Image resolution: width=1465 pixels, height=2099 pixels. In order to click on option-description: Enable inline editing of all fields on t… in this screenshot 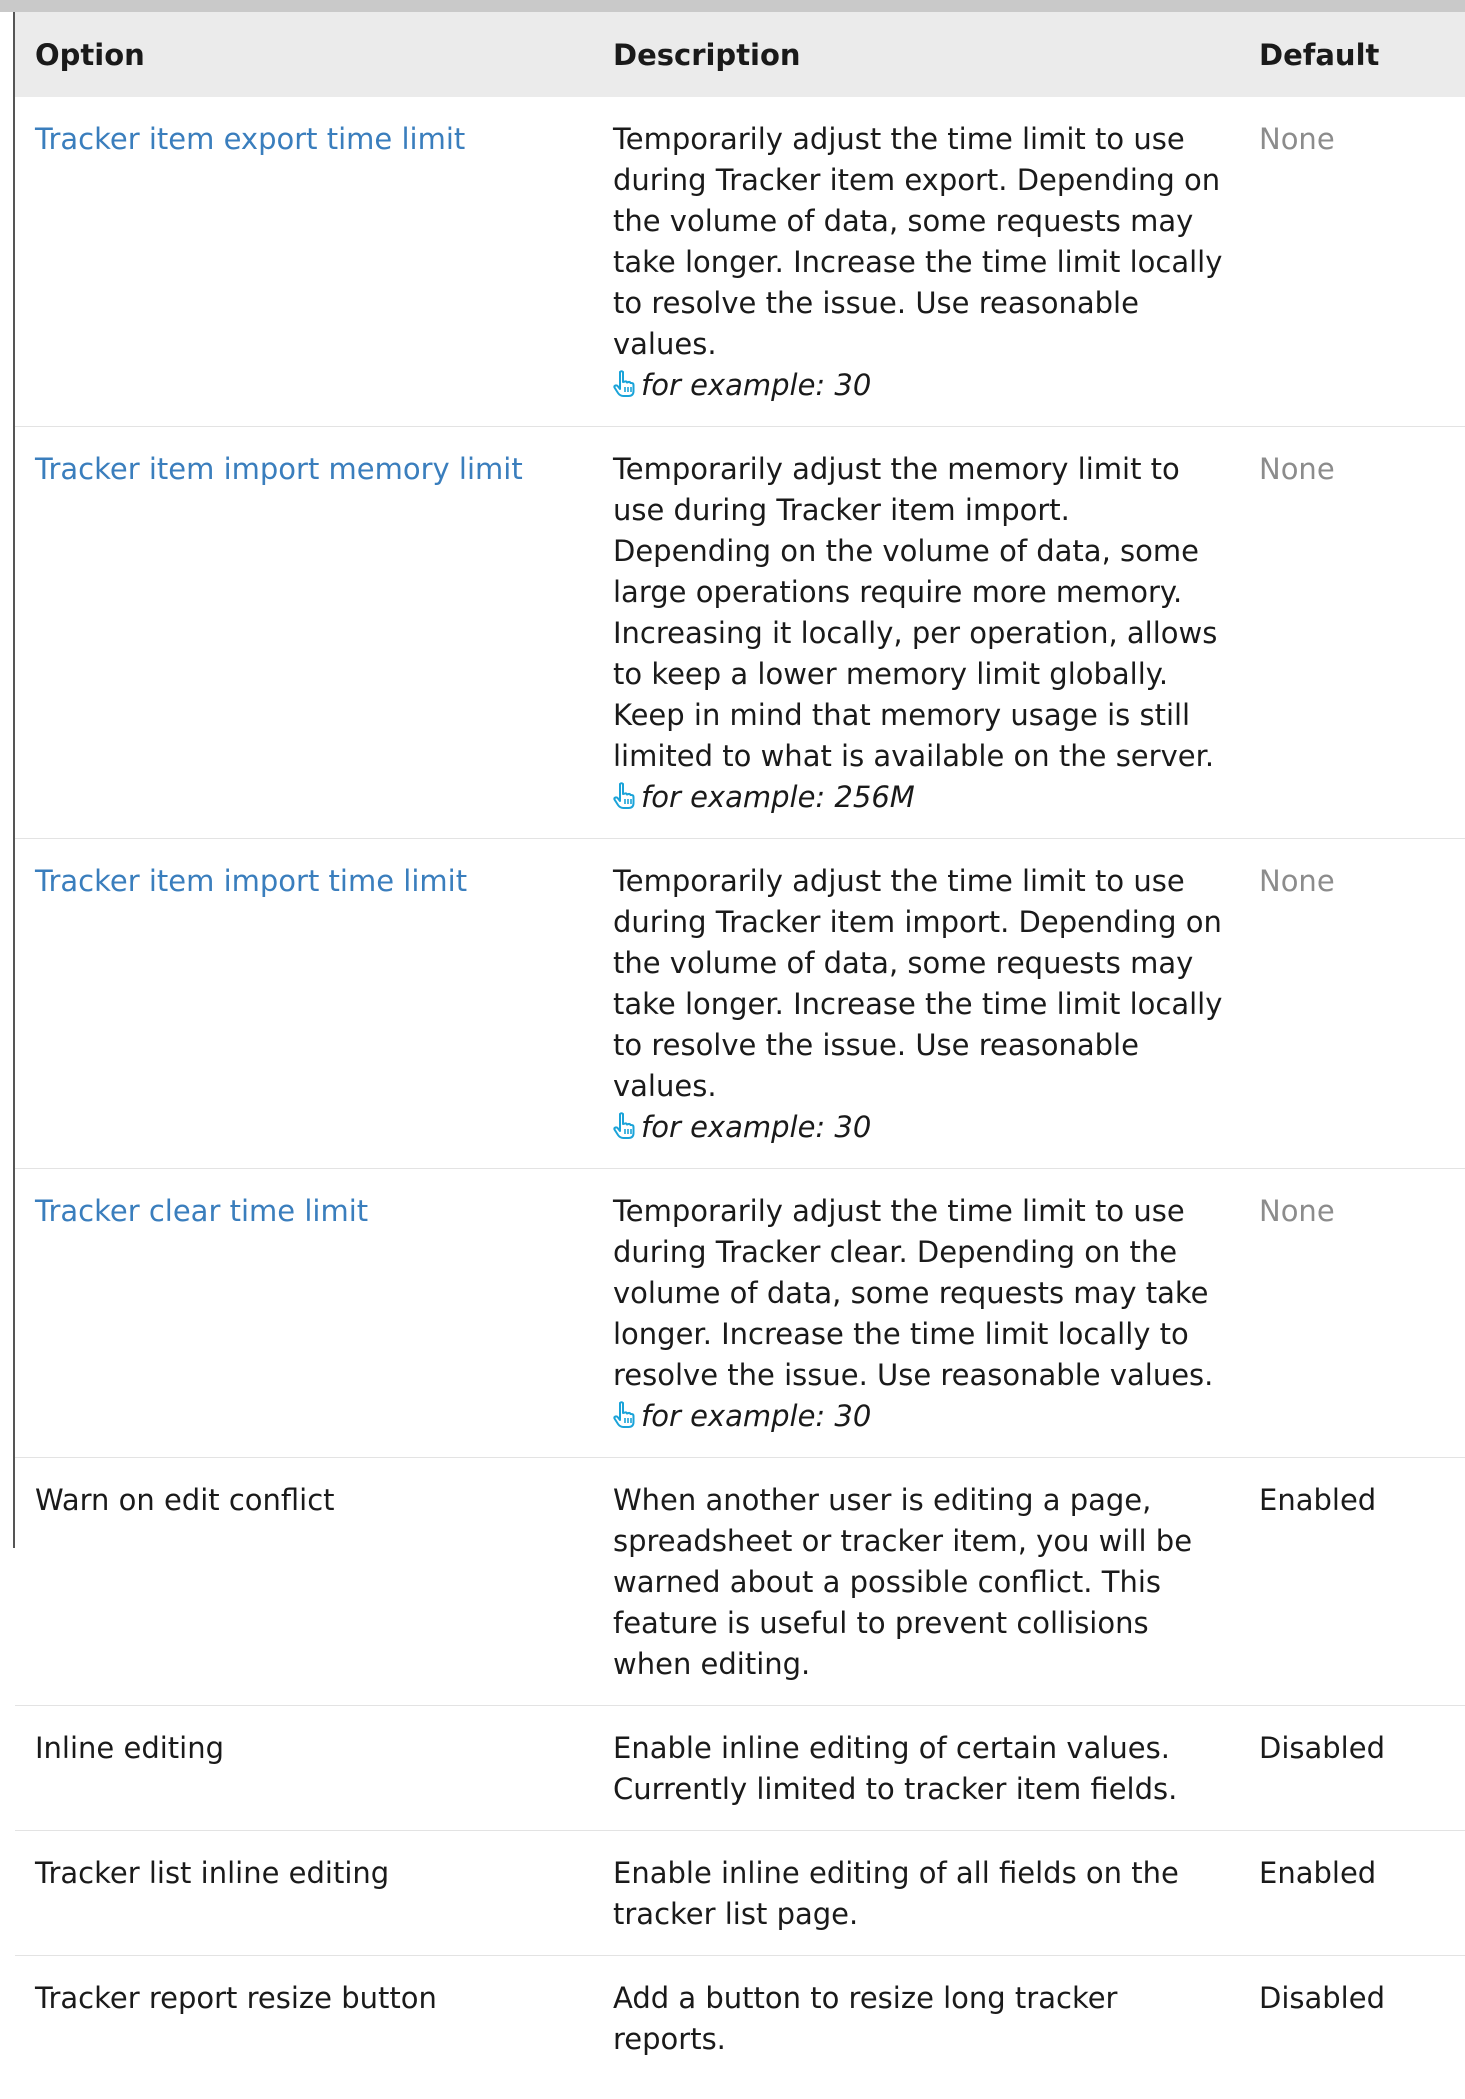, I will do `click(896, 1893)`.